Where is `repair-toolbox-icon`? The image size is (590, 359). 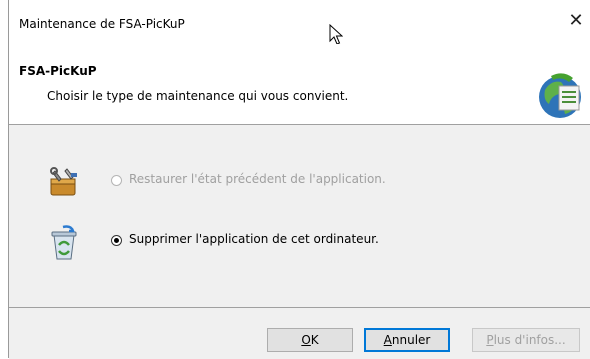
repair-toolbox-icon is located at coordinates (63, 181).